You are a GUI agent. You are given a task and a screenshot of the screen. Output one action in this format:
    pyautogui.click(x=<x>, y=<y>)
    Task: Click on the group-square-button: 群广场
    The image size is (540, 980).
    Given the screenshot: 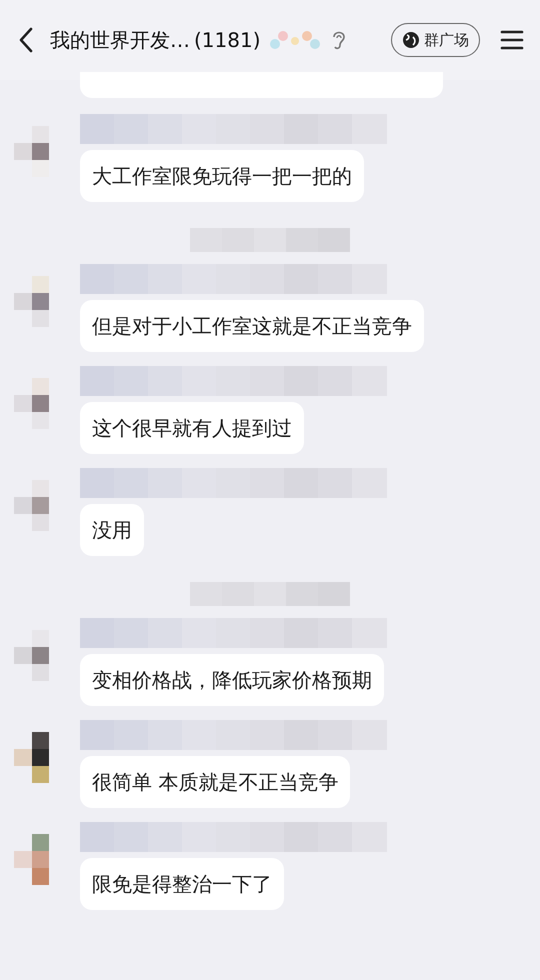 What is the action you would take?
    pyautogui.click(x=435, y=40)
    